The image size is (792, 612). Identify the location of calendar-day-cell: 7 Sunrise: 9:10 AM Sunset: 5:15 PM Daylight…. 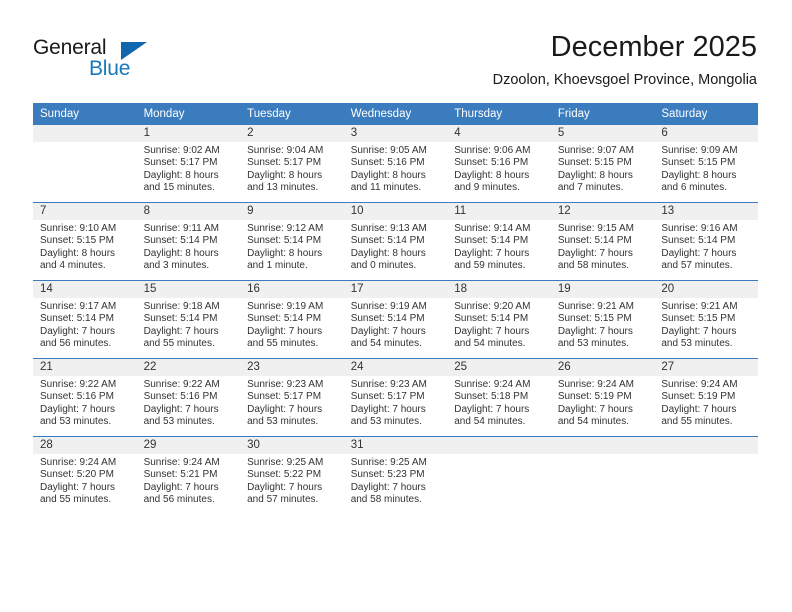
(85, 241).